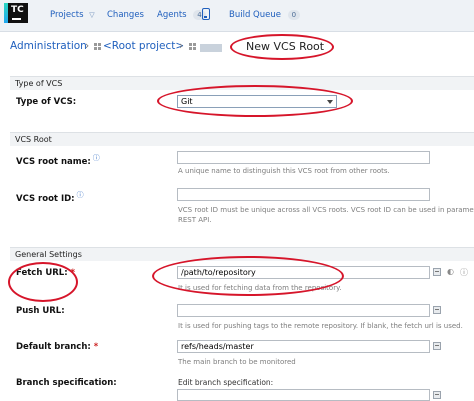 This screenshot has height=401, width=474. I want to click on queue-count-badge: 0, so click(294, 15).